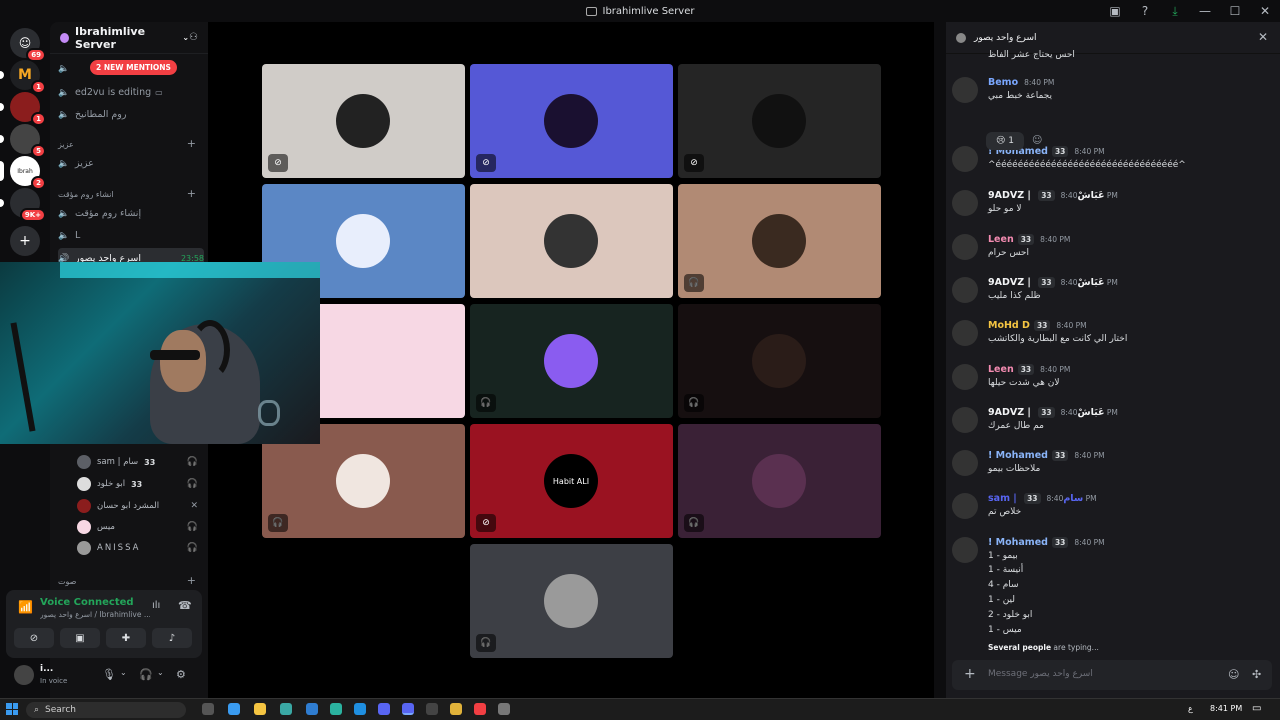 The image size is (1280, 720). I want to click on close-icon: ✕, so click(1263, 37).